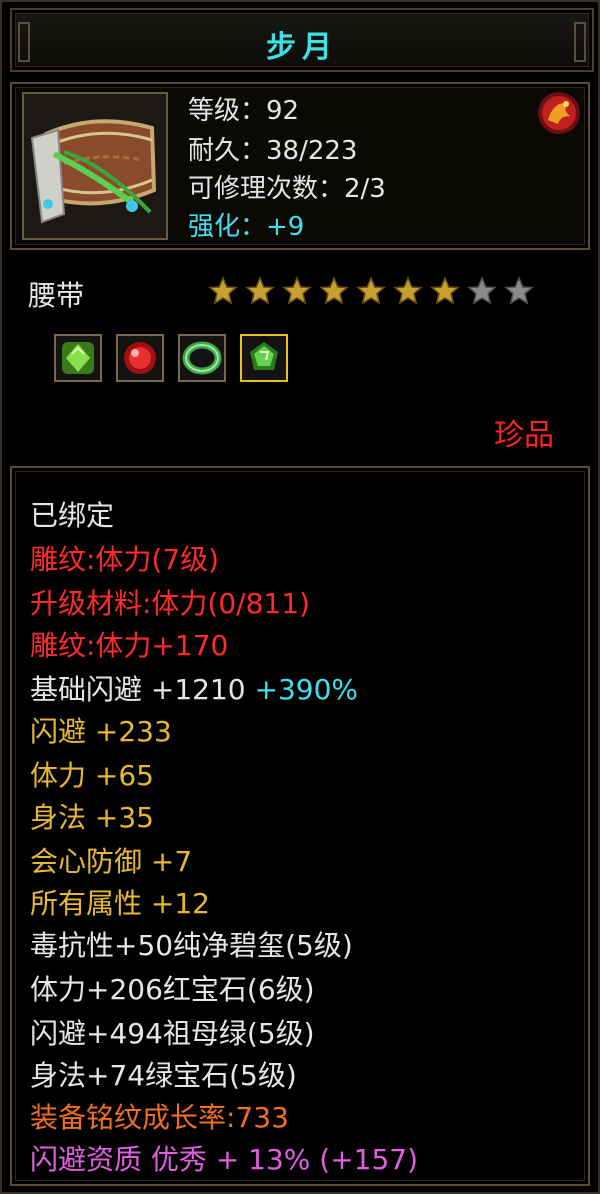  I want to click on gem-bonus-line: 毒抗性+50纯净碧玺(5级), so click(191, 945).